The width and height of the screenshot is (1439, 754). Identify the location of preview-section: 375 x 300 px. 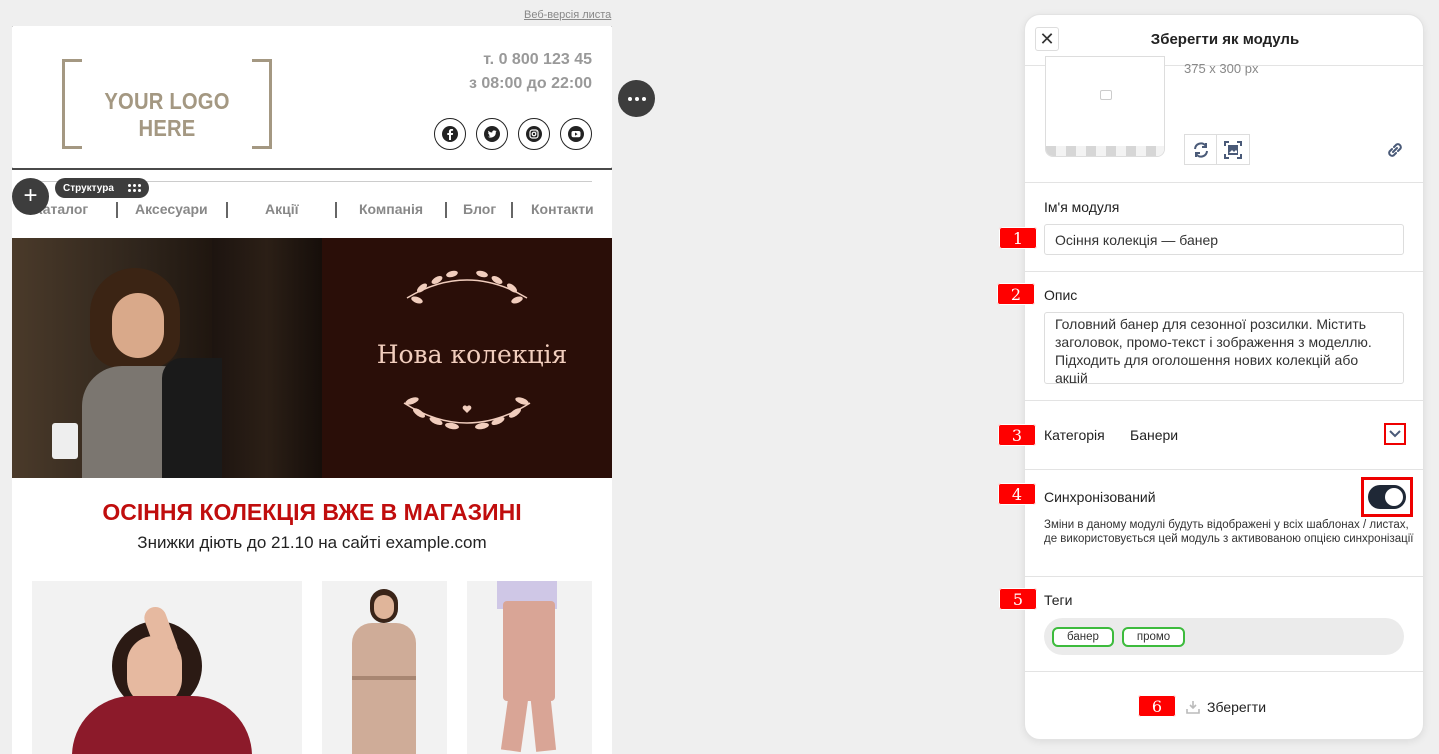
(1224, 119).